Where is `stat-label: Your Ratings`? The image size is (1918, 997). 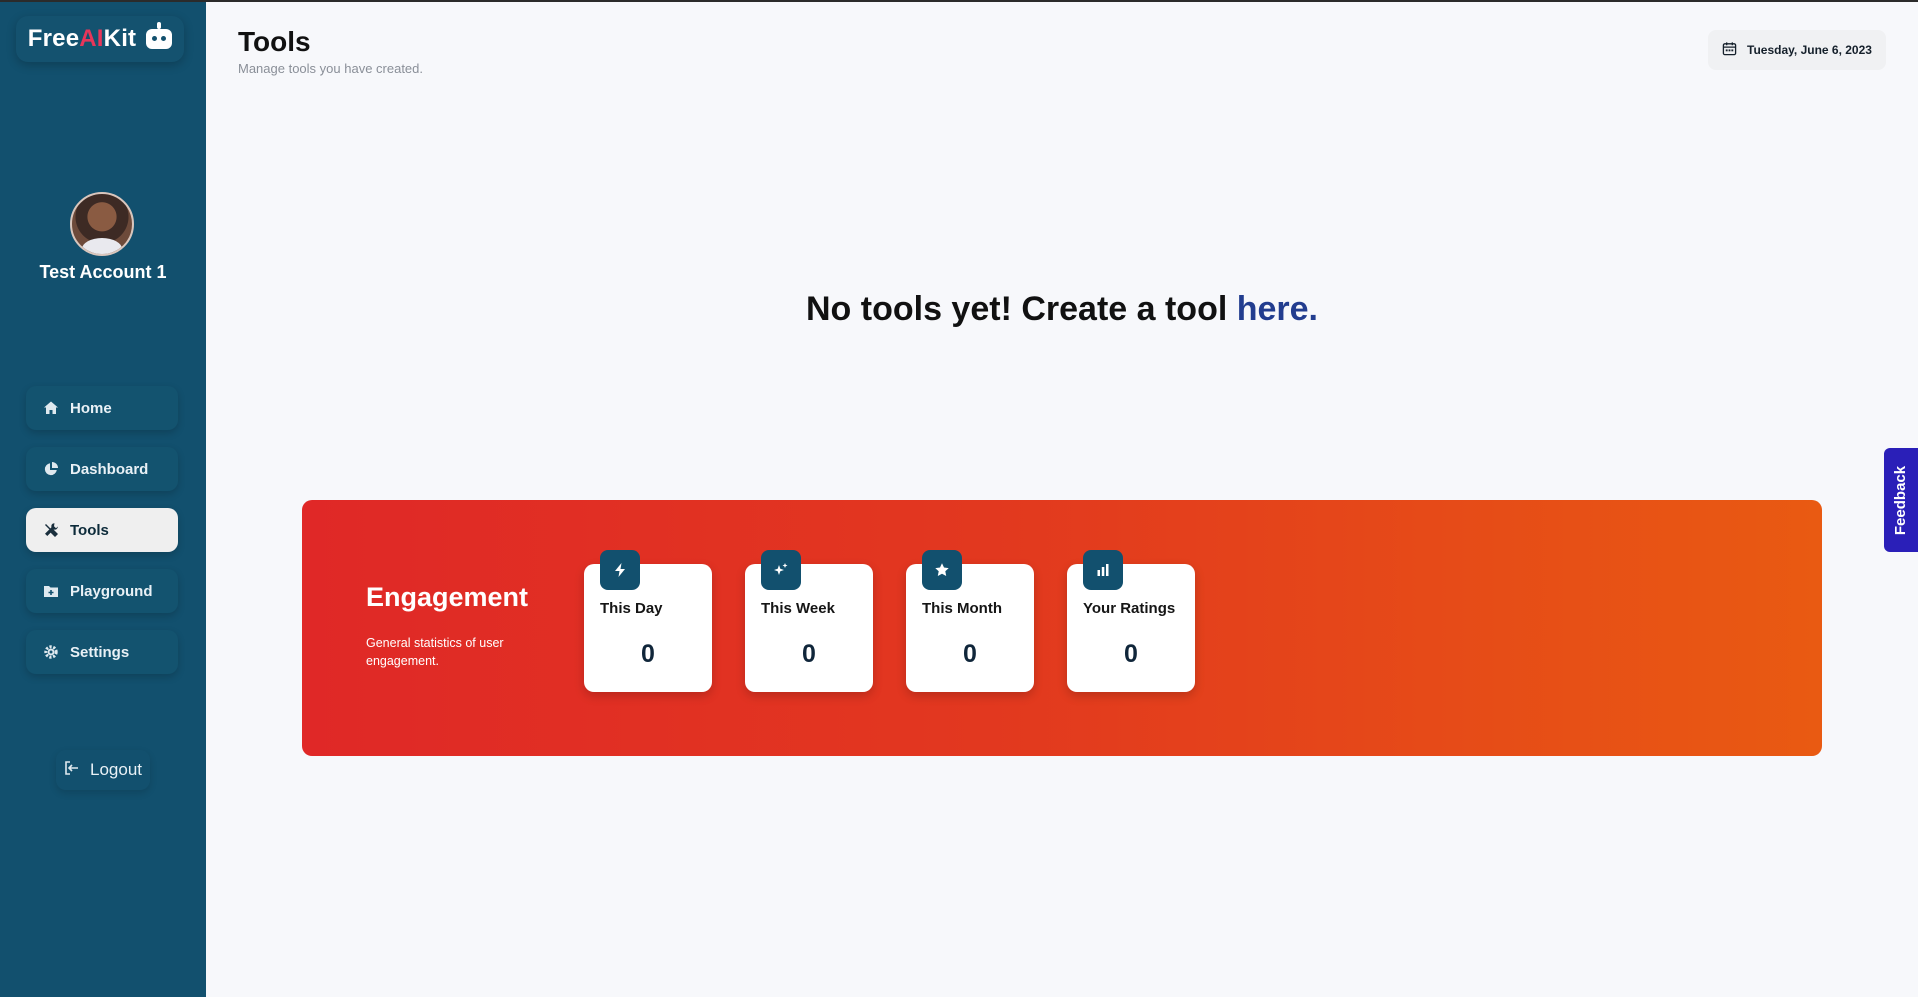
stat-label: Your Ratings is located at coordinates (1129, 608).